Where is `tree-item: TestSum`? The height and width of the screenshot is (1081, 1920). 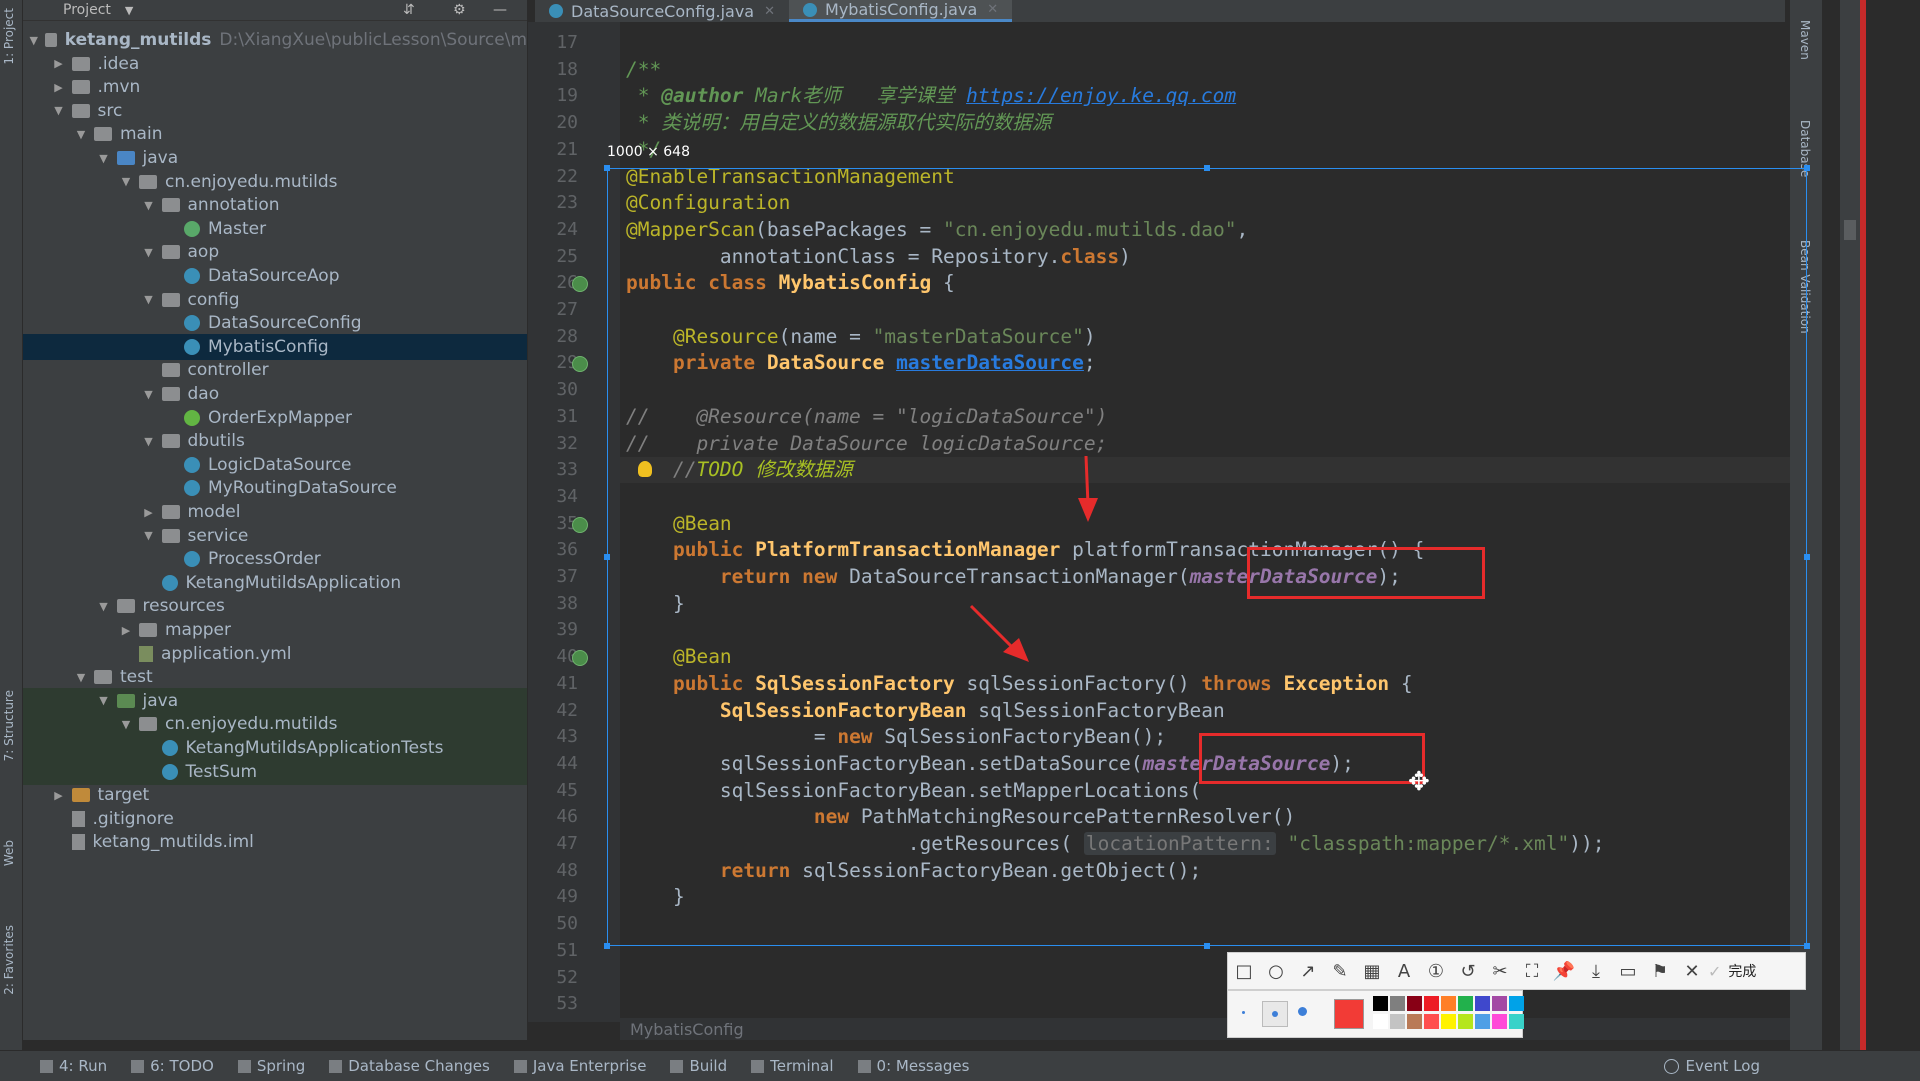
tree-item: TestSum is located at coordinates (275, 771).